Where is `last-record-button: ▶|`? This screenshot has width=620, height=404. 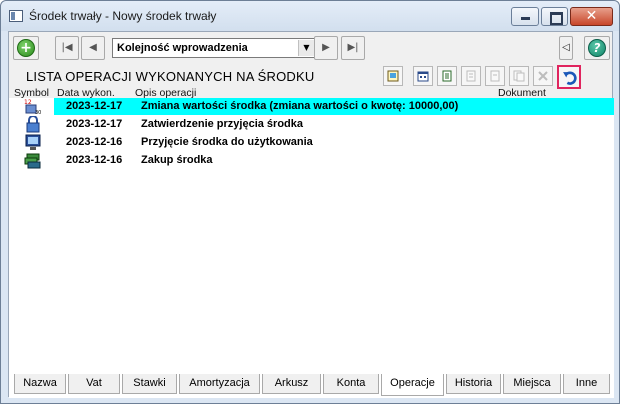 last-record-button: ▶| is located at coordinates (353, 48).